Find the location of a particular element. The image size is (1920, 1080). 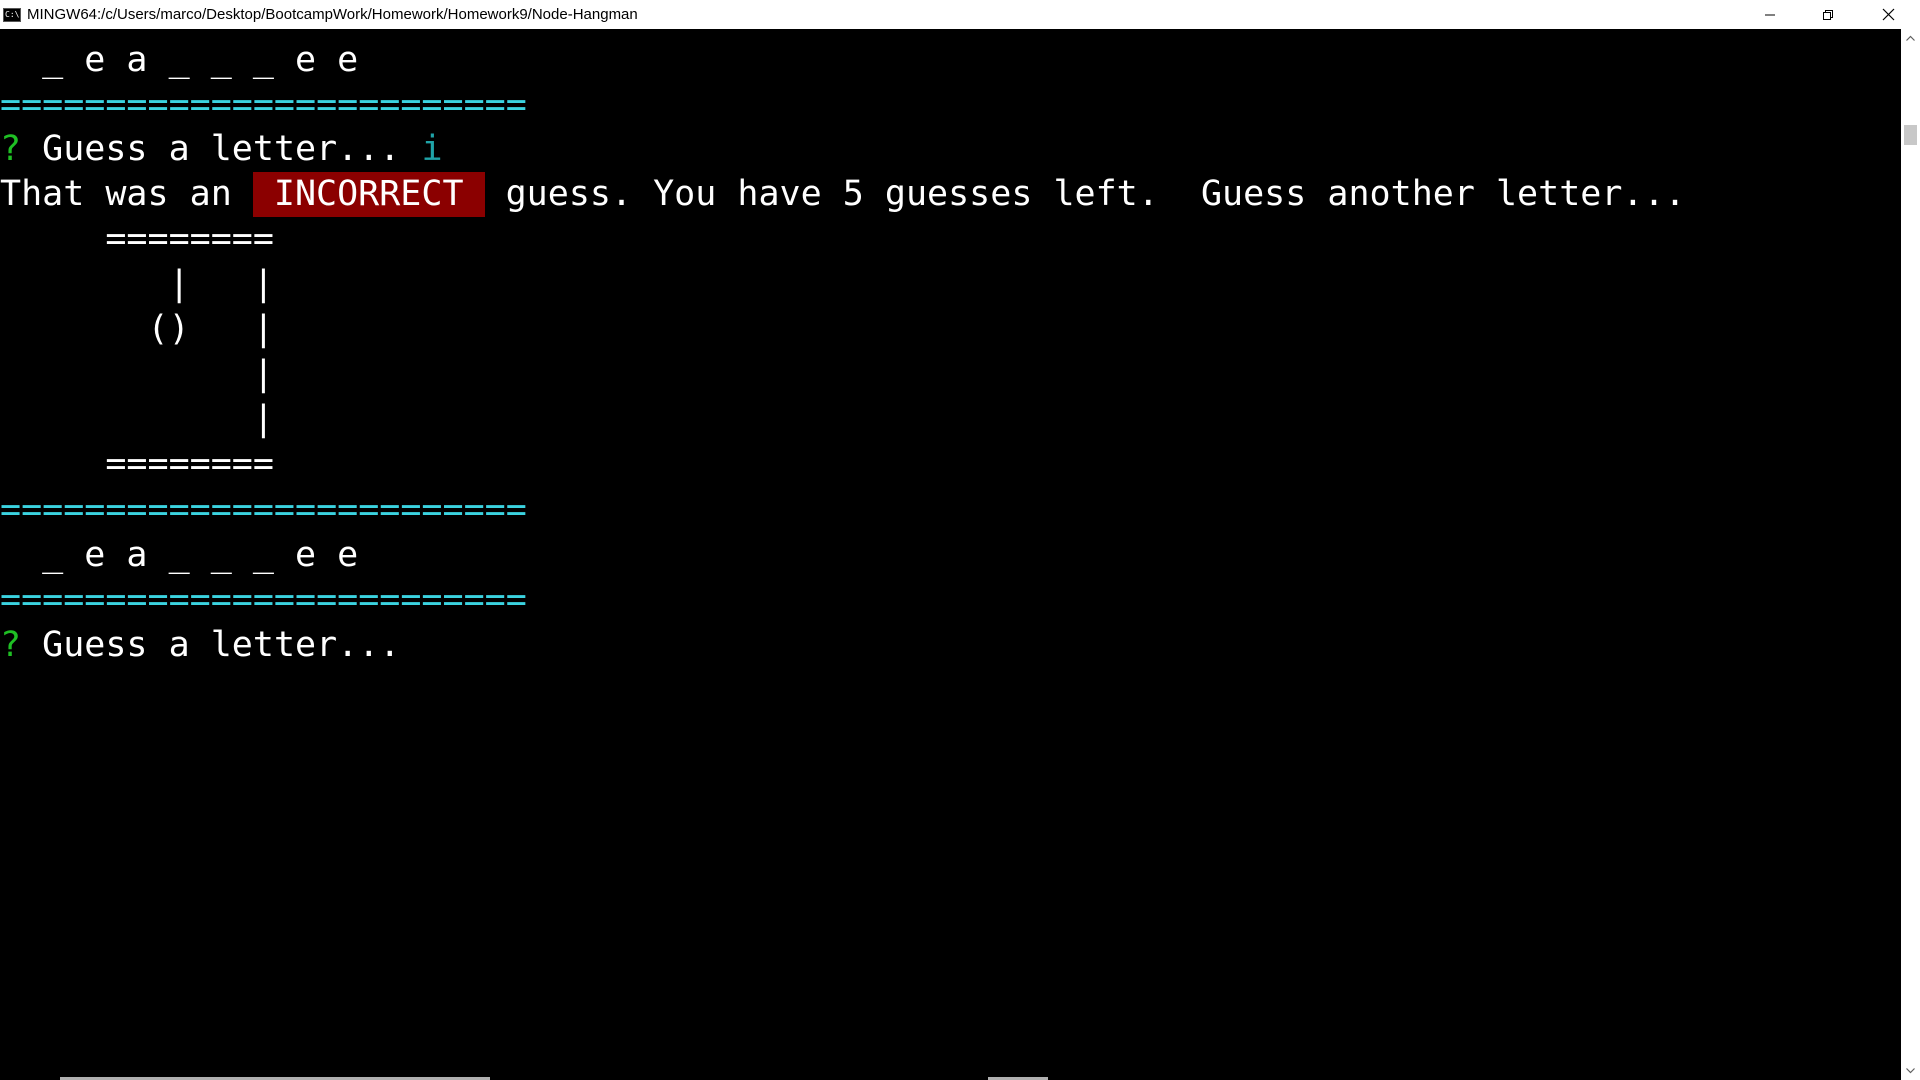

prompt-line-answered: ? Guess a letter... i is located at coordinates (221, 149).